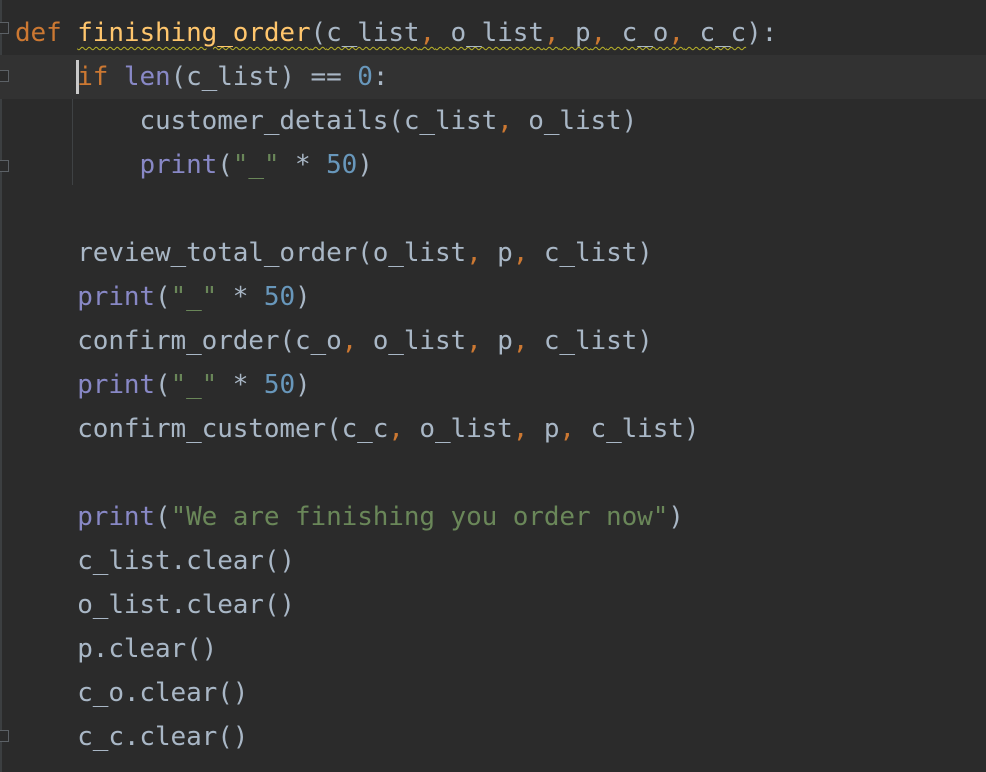 This screenshot has height=772, width=986. Describe the element at coordinates (131, 693) in the screenshot. I see `code-line-c-o-clear: c_o.clear()` at that location.